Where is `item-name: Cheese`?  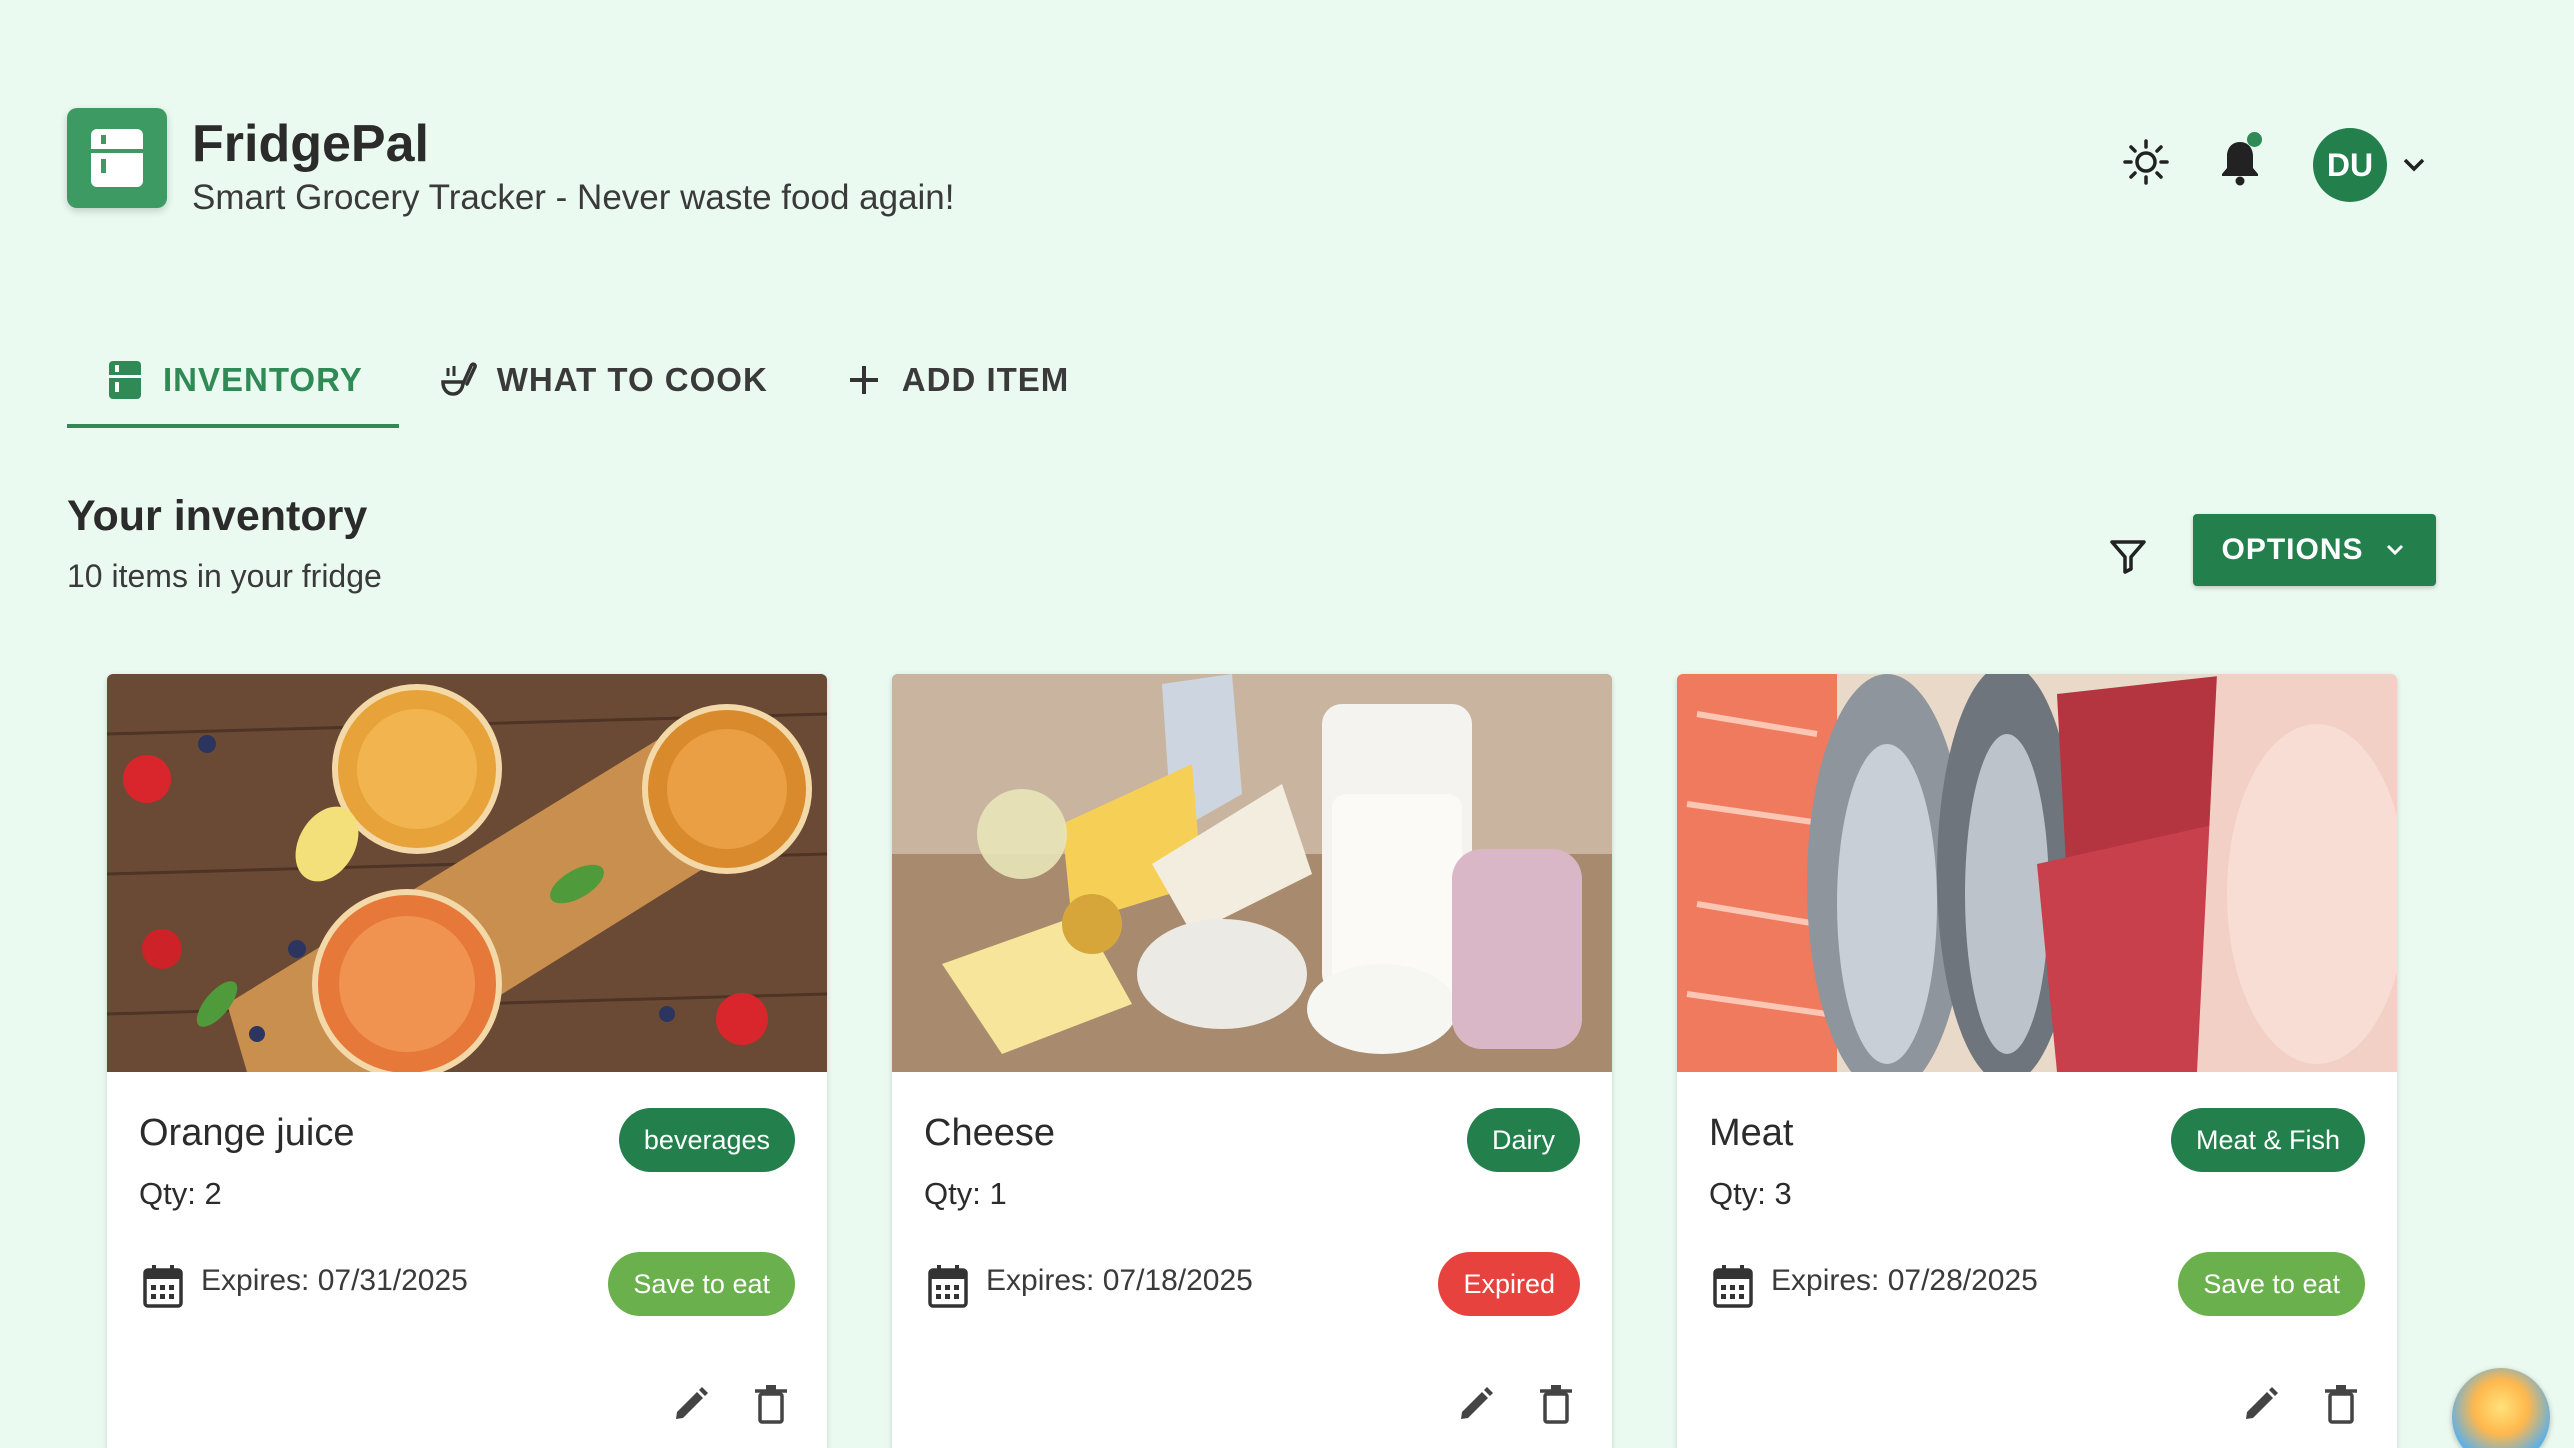 item-name: Cheese is located at coordinates (989, 1133).